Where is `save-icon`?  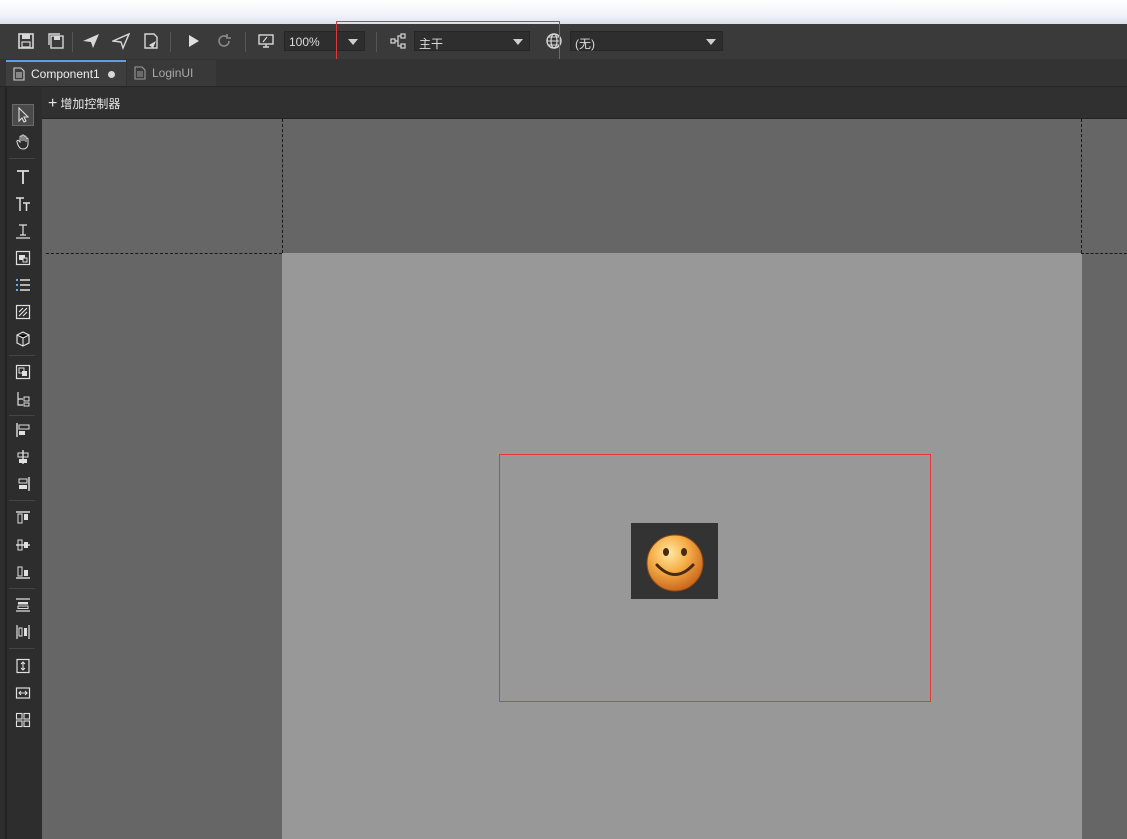 save-icon is located at coordinates (26, 41).